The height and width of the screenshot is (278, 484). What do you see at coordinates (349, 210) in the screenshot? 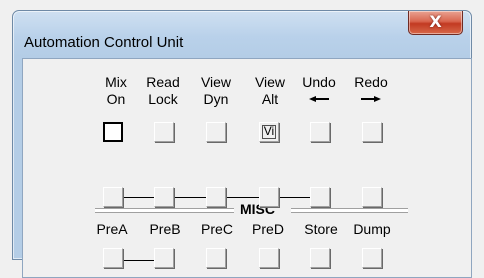
I see `misc-divider-right` at bounding box center [349, 210].